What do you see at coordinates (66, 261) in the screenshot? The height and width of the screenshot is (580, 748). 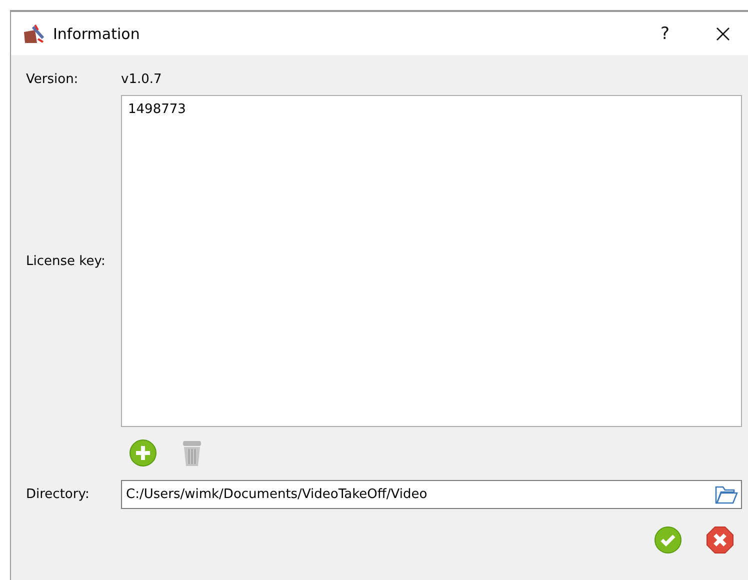 I see `license-key-label: License key:` at bounding box center [66, 261].